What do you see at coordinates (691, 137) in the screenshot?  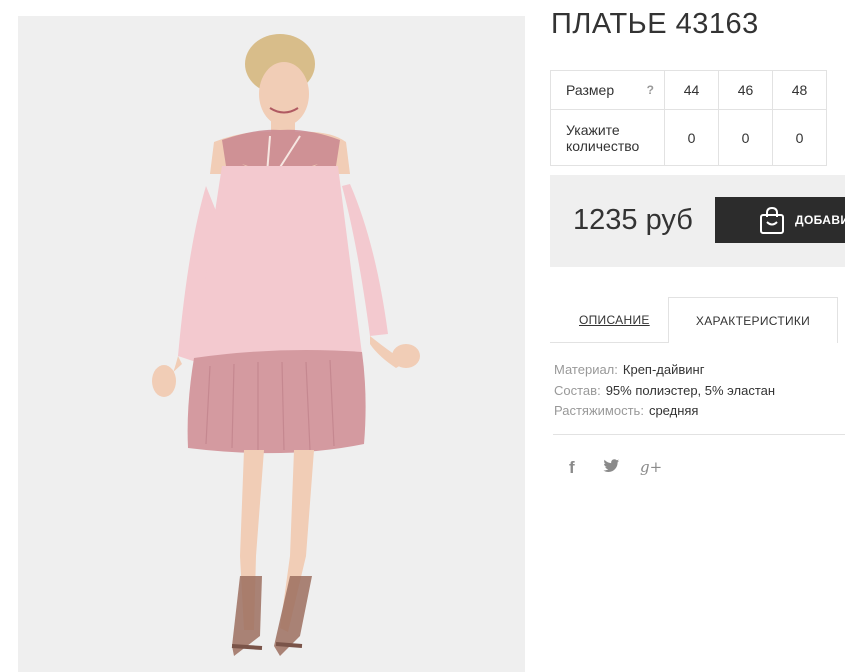 I see `quantity-input-44: 0` at bounding box center [691, 137].